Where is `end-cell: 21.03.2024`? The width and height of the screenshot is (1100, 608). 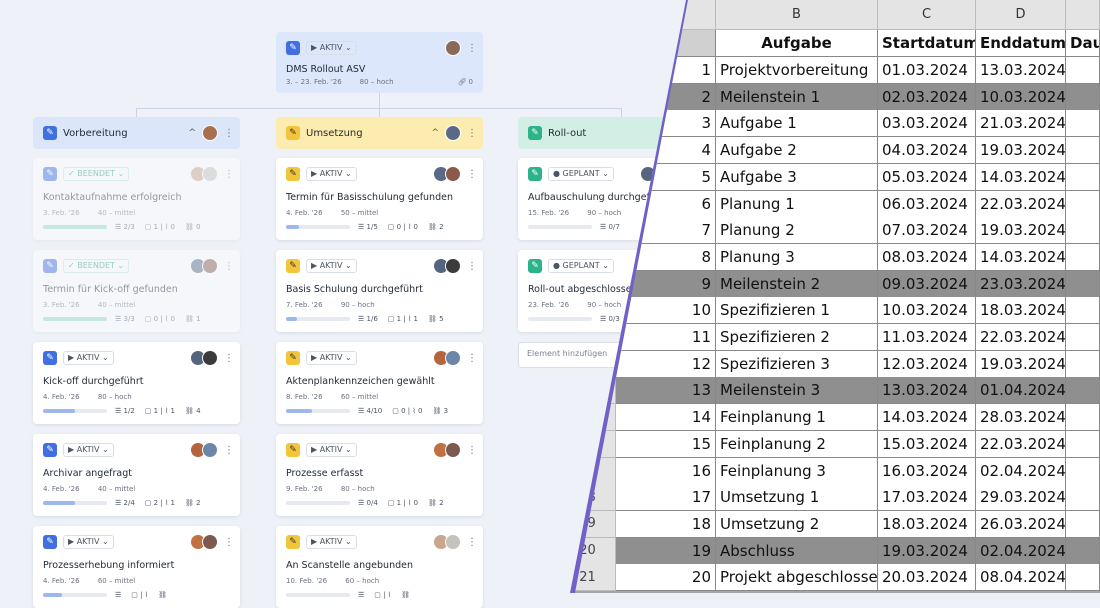 end-cell: 21.03.2024 is located at coordinates (1021, 124).